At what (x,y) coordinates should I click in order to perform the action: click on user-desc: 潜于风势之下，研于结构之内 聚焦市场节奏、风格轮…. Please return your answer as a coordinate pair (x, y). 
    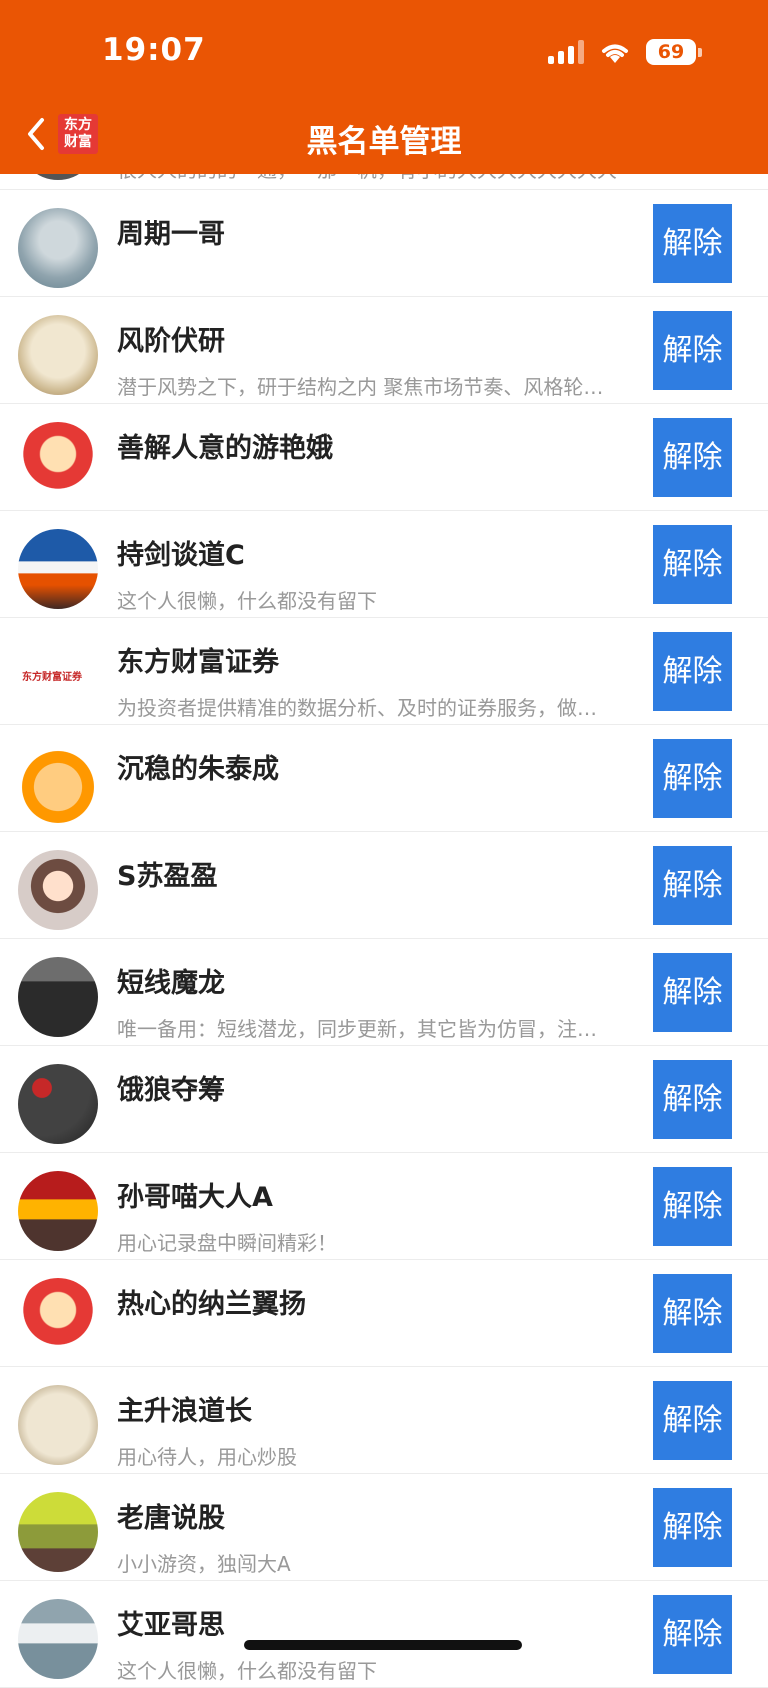
    Looking at the image, I should click on (360, 387).